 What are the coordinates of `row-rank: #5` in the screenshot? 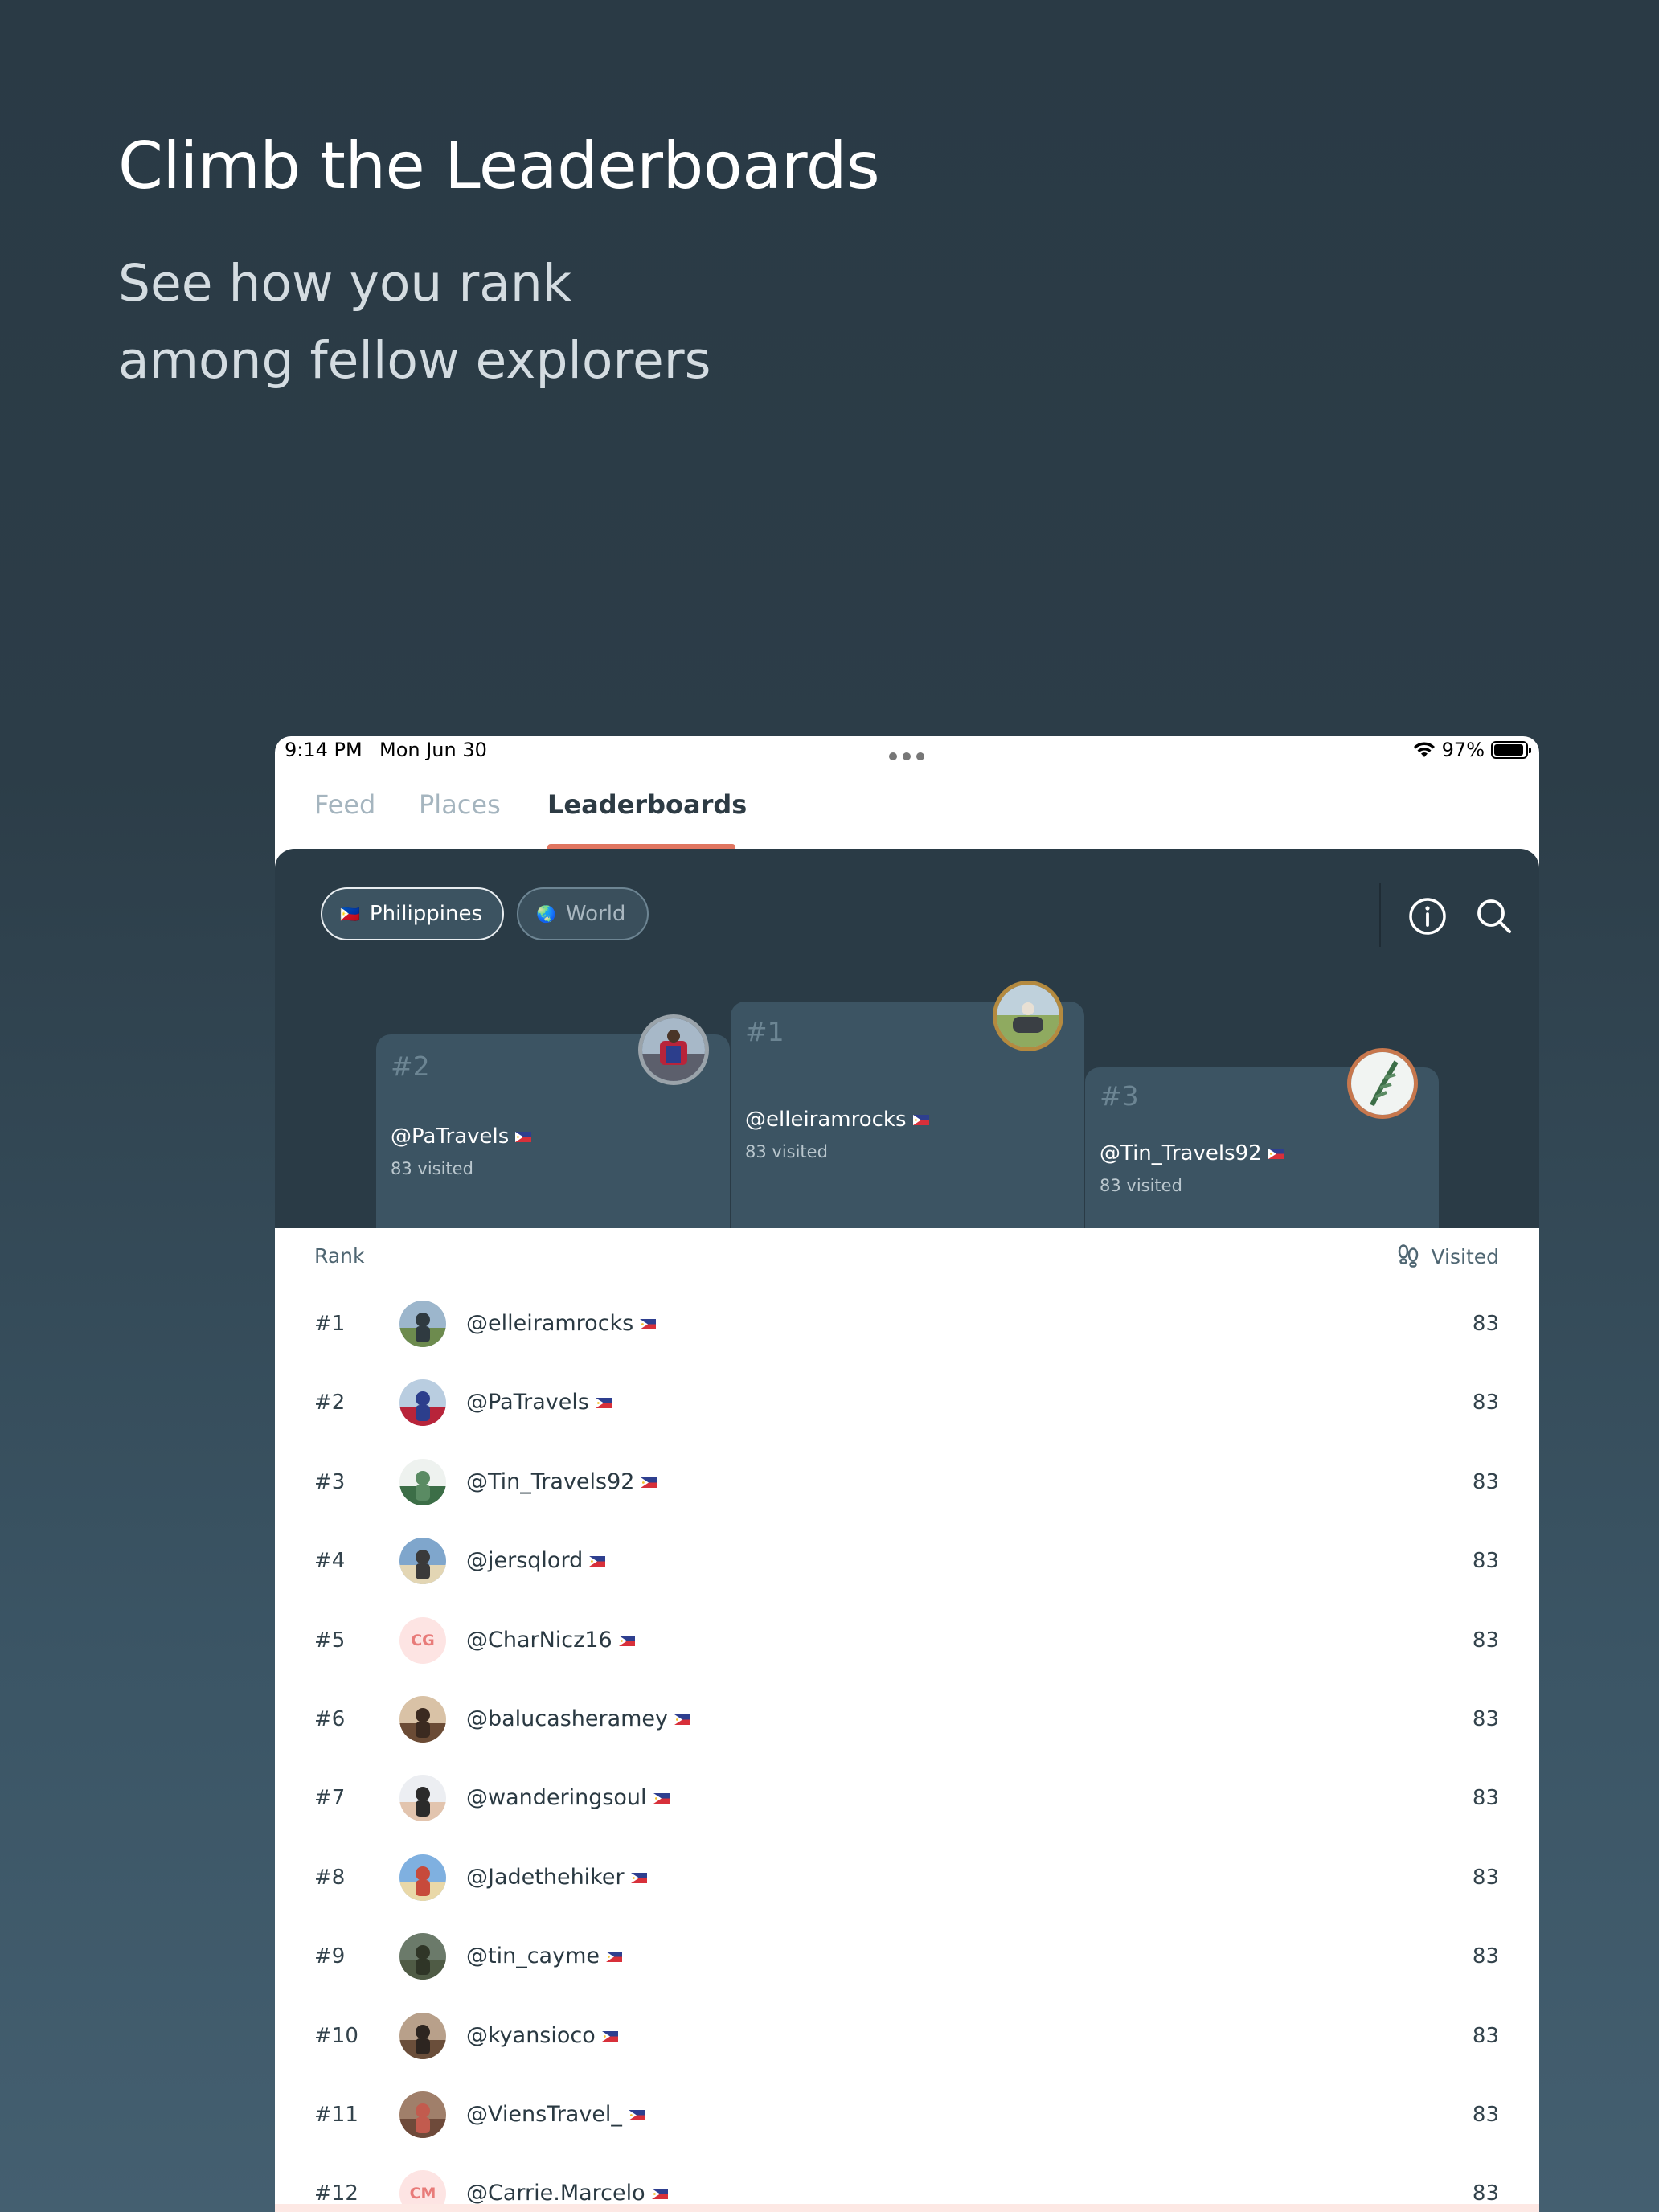 It's located at (330, 1640).